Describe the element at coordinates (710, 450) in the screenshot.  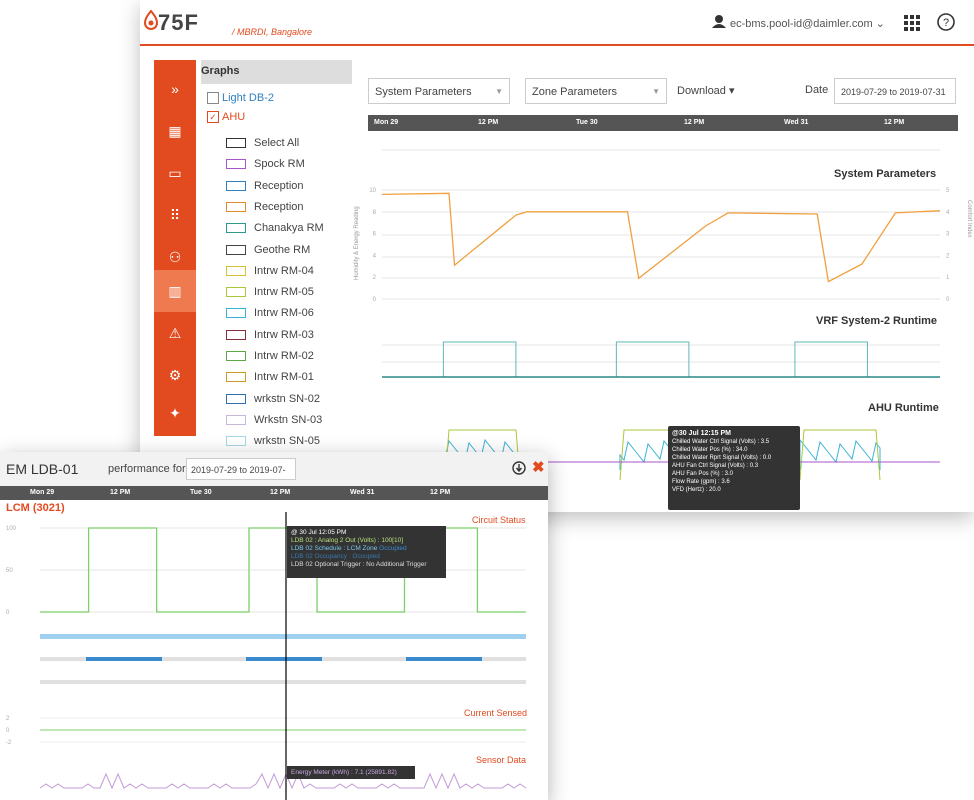
I see `tooltip-line: Chilled Water Pos (%) : 34.0` at that location.